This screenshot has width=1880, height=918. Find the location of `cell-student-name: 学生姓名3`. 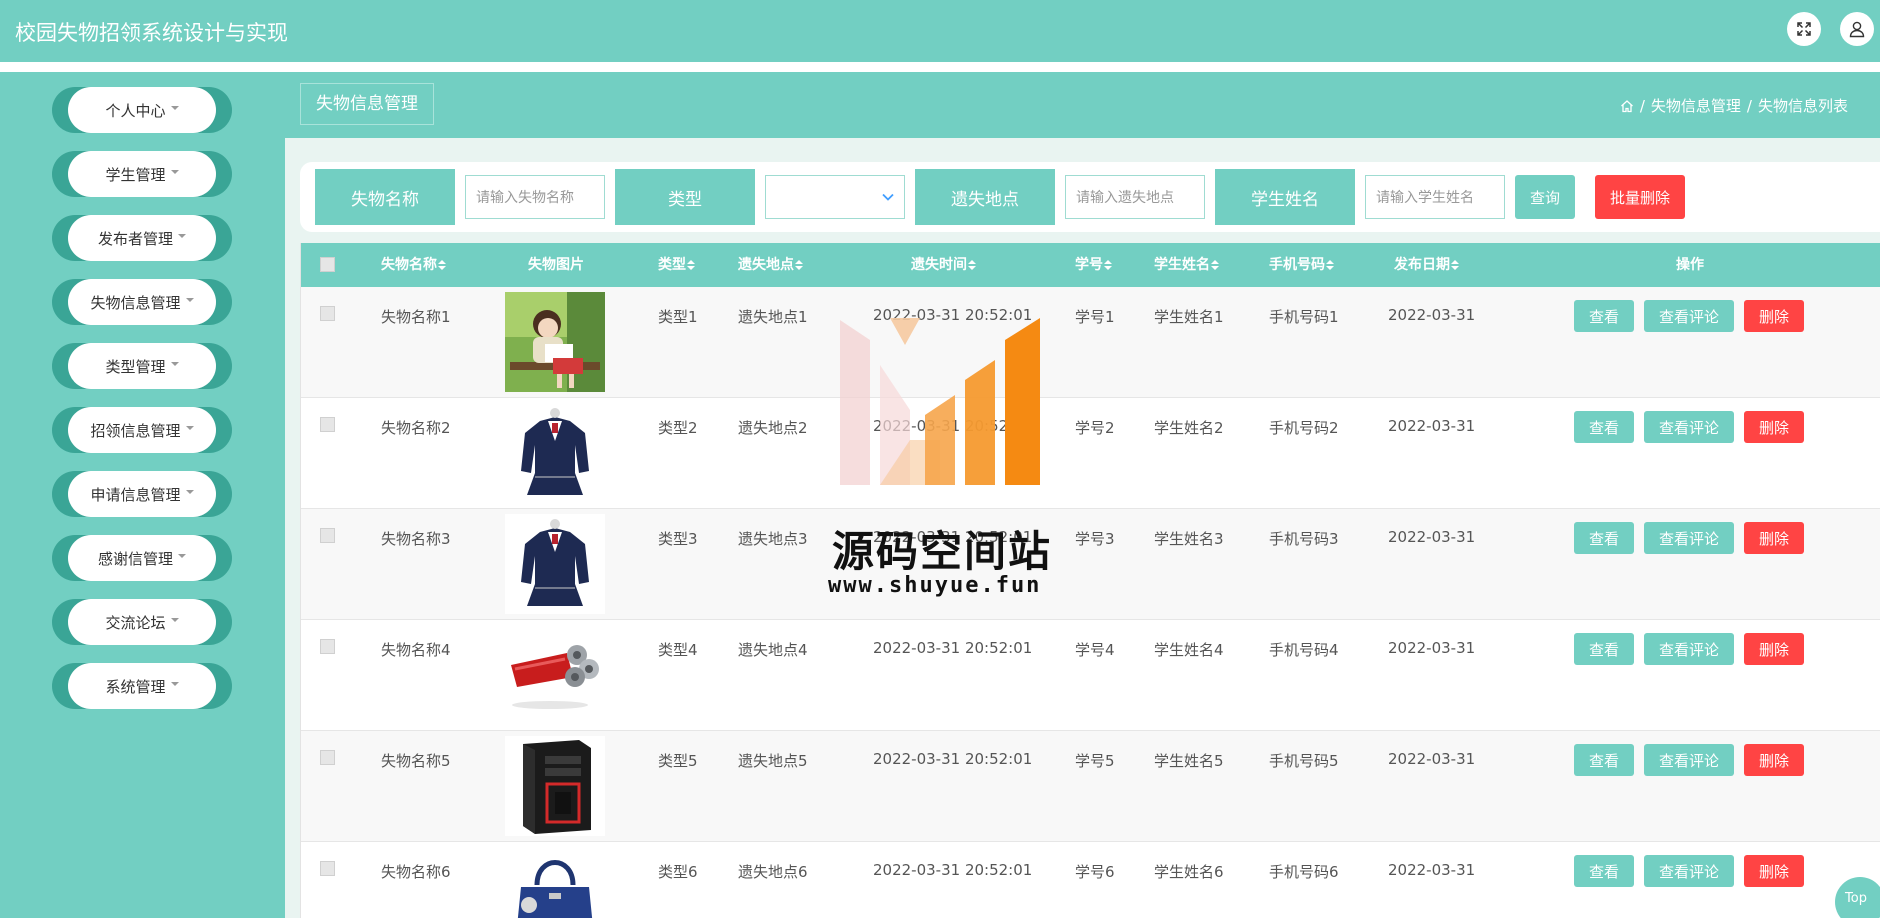

cell-student-name: 学生姓名3 is located at coordinates (1189, 539).